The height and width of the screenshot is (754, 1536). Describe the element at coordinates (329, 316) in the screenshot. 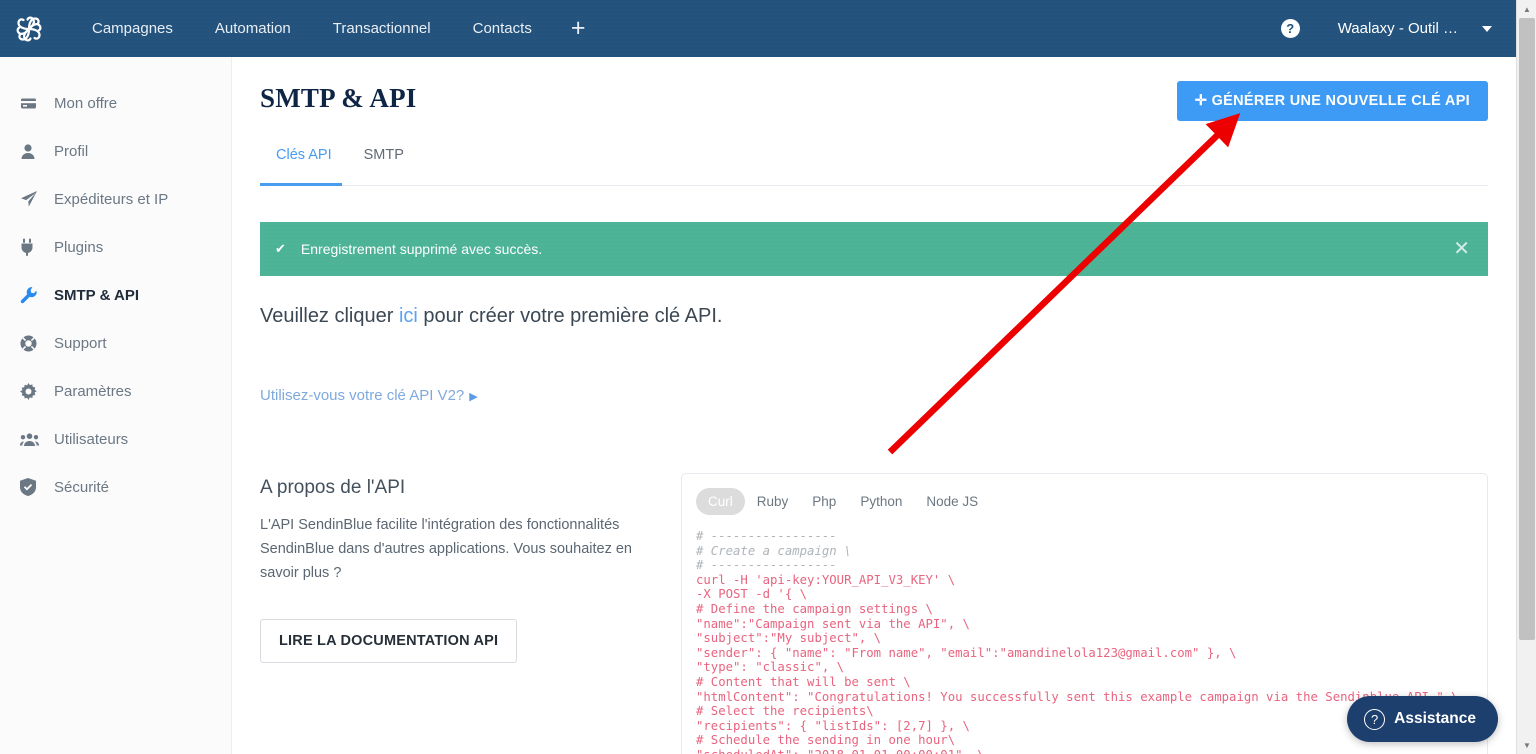

I see `lead-text-before: Veuillez cliquer` at that location.